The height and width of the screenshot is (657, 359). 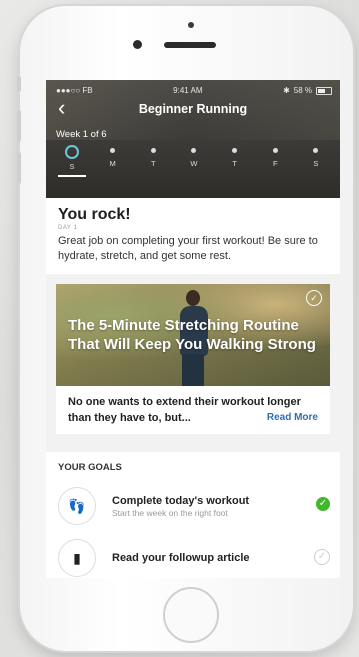 I want to click on carrier-text: ●●●○○ FB, so click(x=74, y=90).